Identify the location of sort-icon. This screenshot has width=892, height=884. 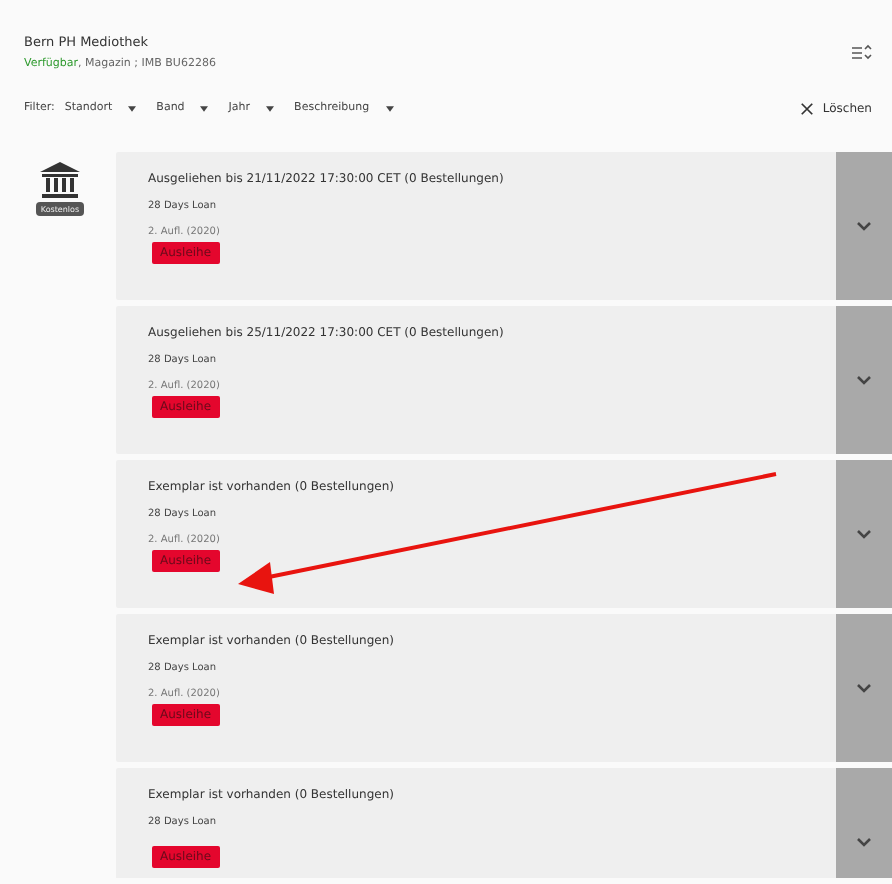
(862, 52).